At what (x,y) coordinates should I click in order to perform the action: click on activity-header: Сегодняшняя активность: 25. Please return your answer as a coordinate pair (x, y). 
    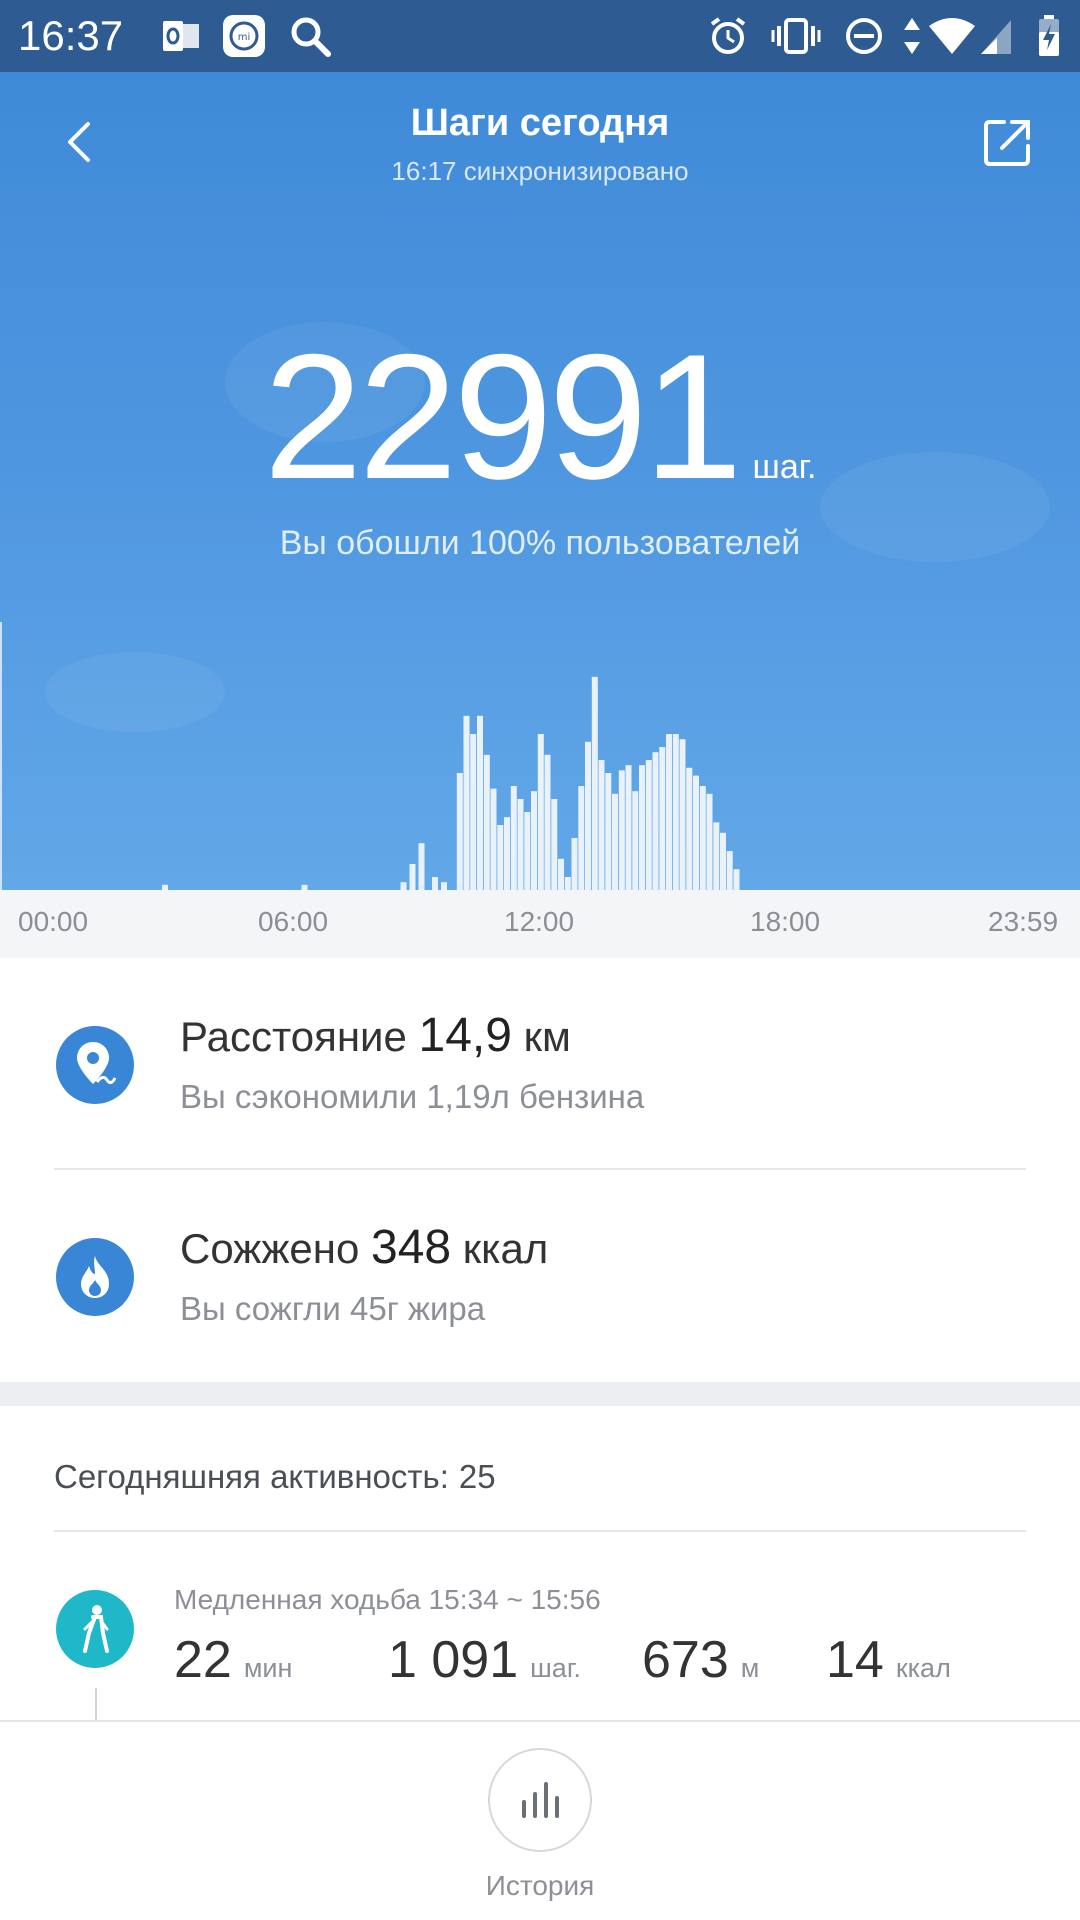
    Looking at the image, I should click on (275, 1477).